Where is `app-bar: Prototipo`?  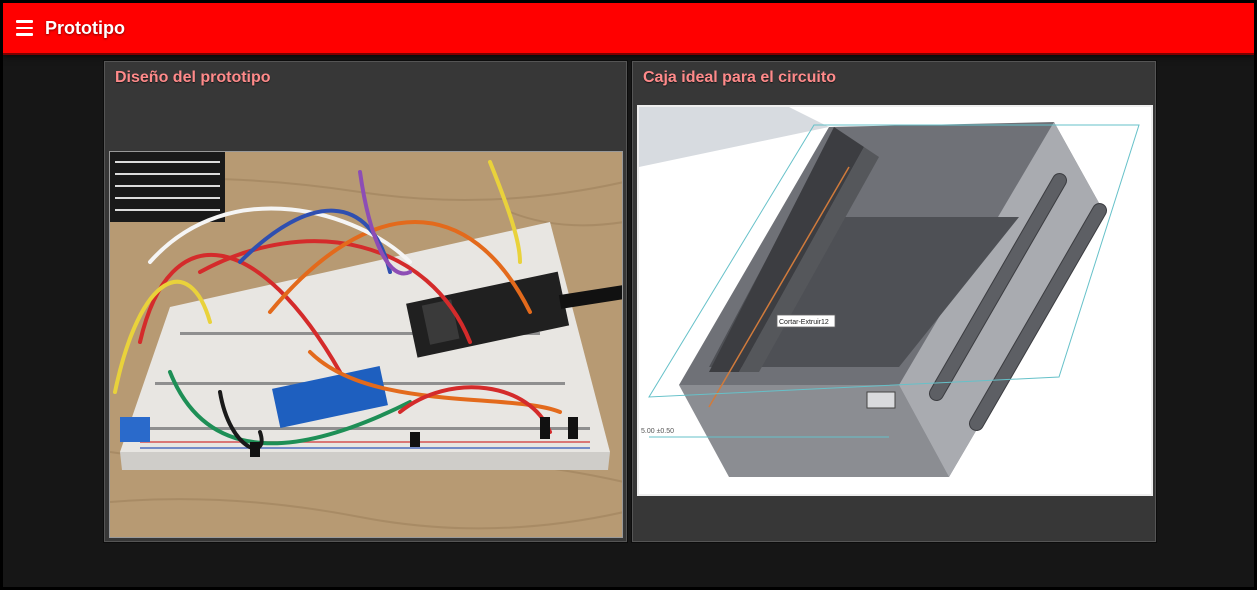 app-bar: Prototipo is located at coordinates (628, 29).